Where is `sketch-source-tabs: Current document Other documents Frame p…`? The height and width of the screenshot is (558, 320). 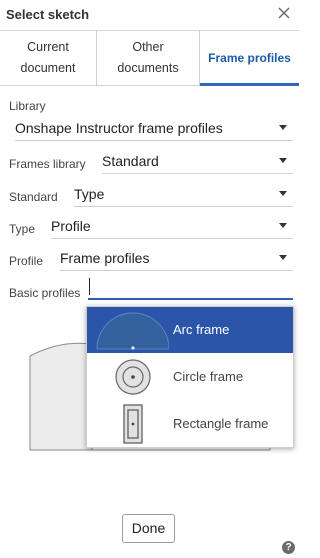
sketch-source-tabs: Current document Other documents Frame p… is located at coordinates (149, 58).